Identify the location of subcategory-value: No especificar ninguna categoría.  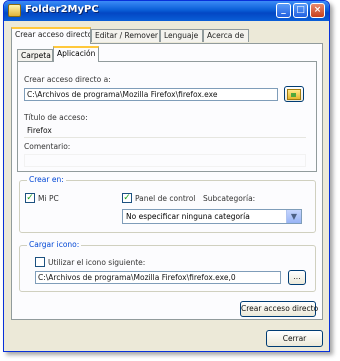
(188, 216).